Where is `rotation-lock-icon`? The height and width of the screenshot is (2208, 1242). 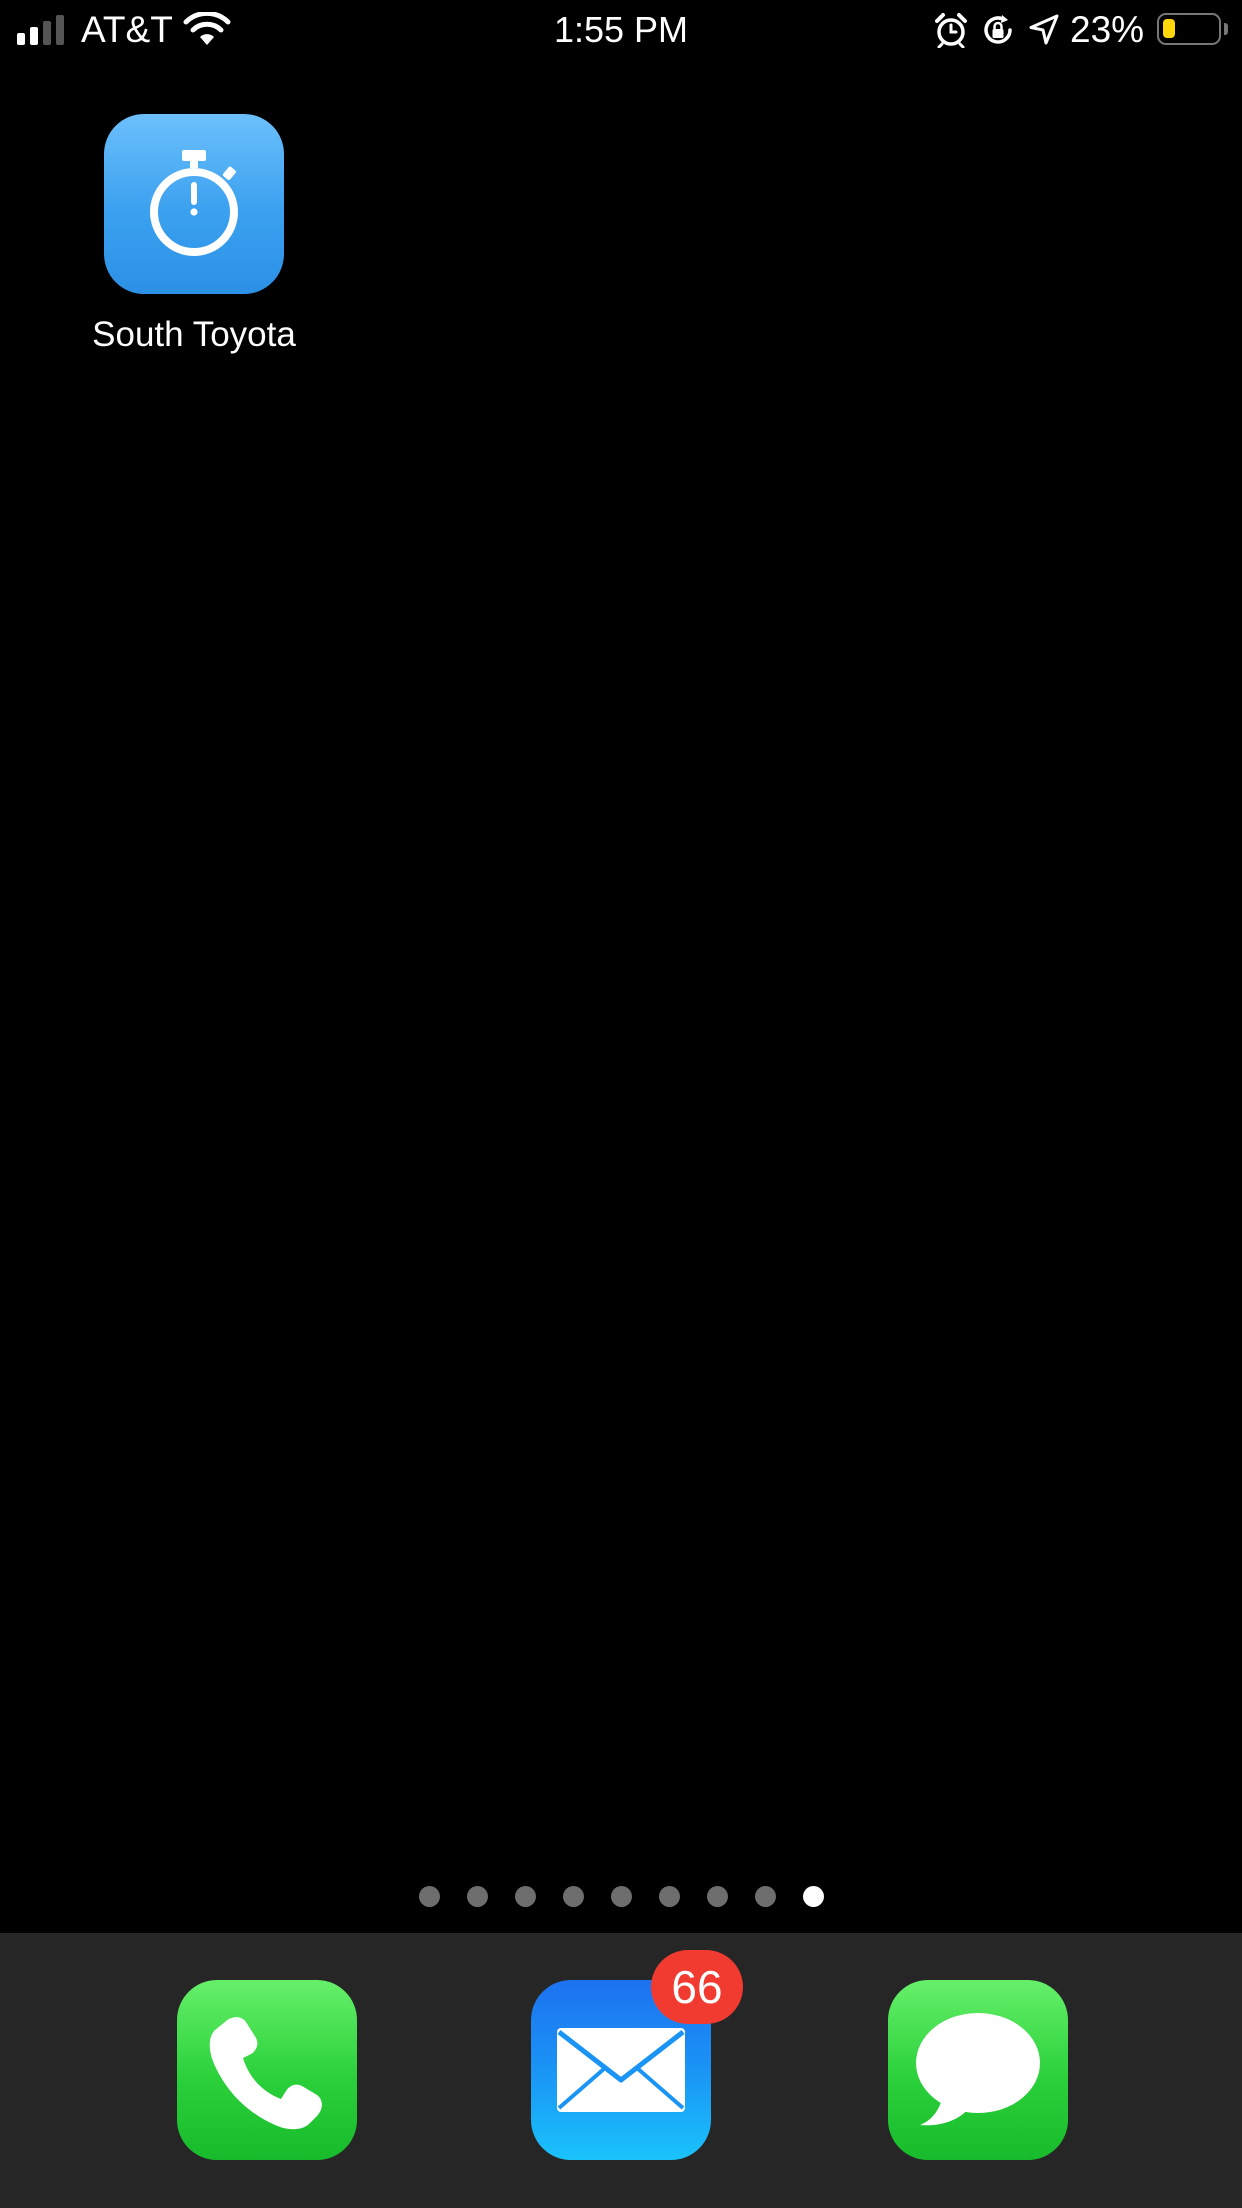 rotation-lock-icon is located at coordinates (998, 29).